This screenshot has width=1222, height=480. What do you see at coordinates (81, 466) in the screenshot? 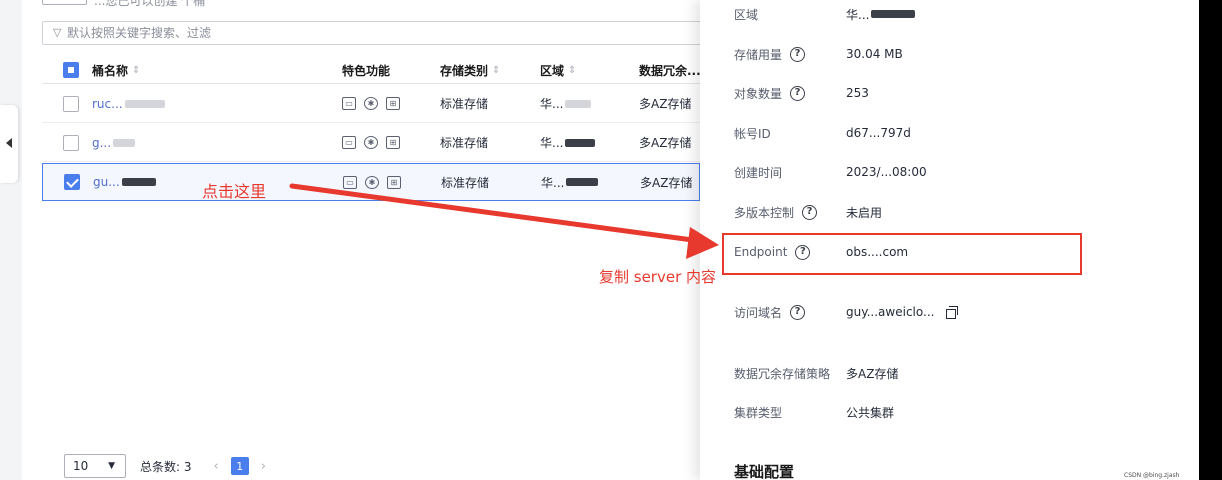
I see `page-size-value: 10` at bounding box center [81, 466].